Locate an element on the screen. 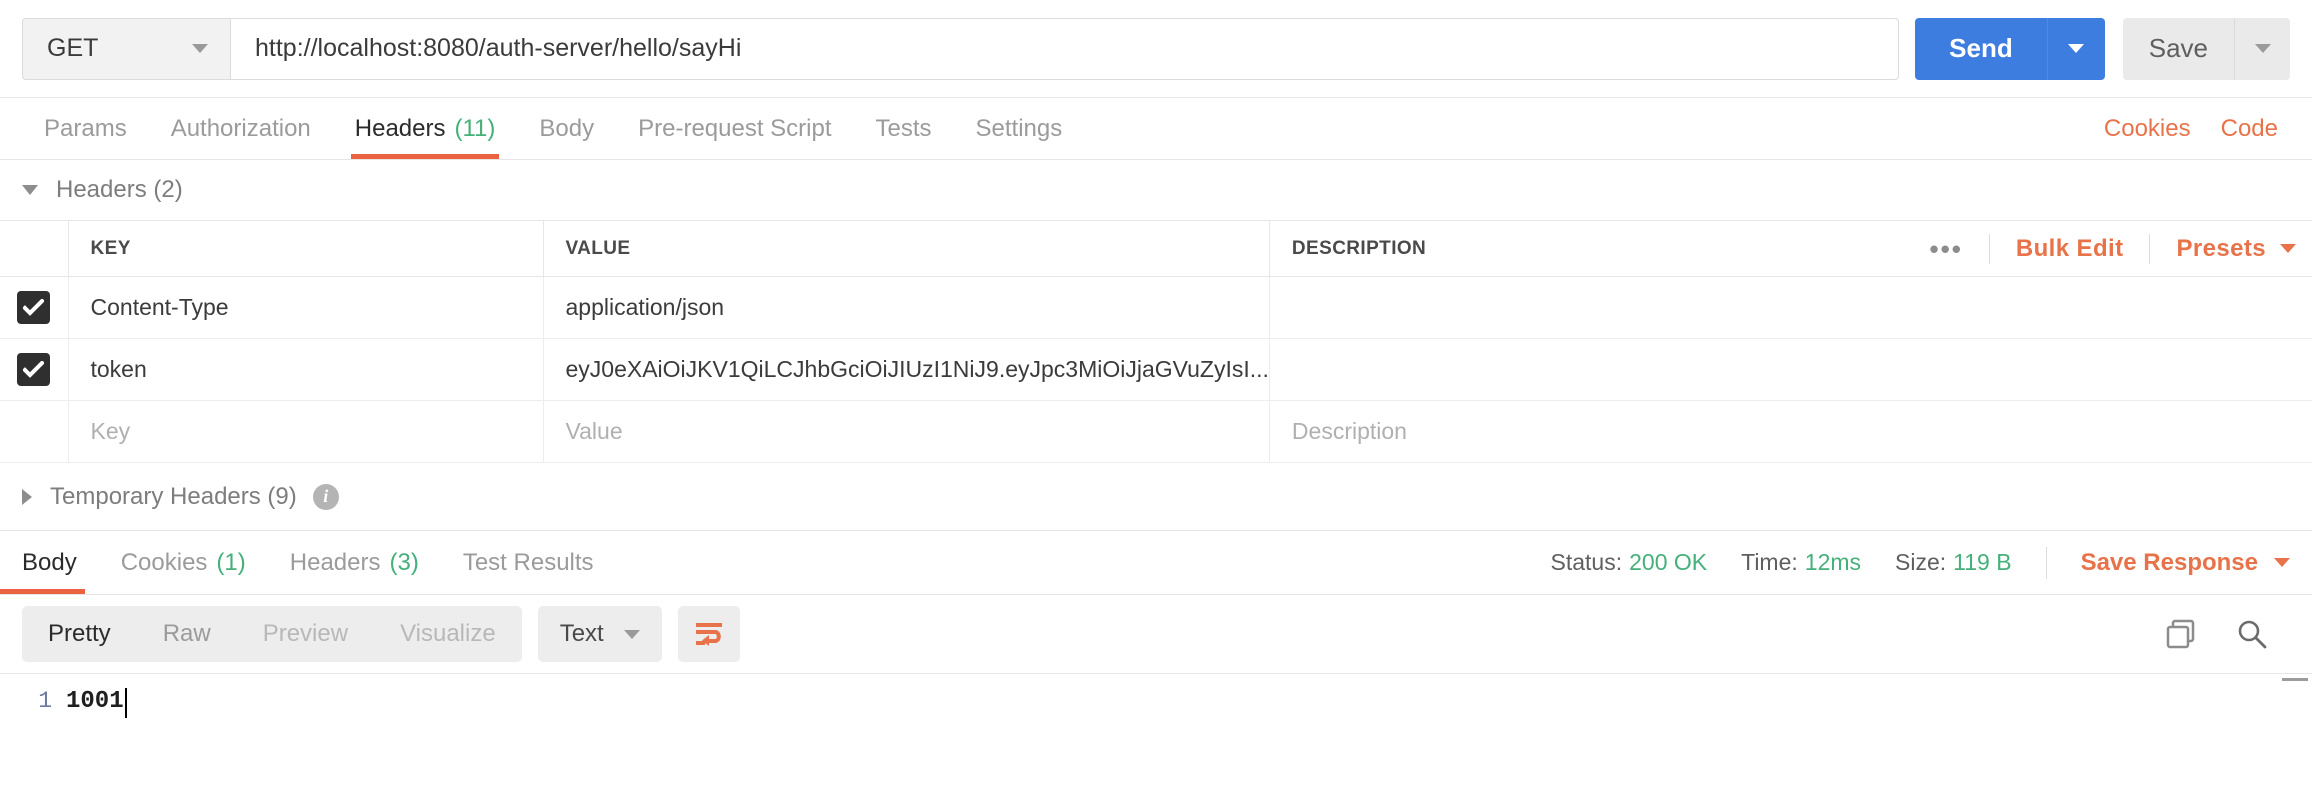 This screenshot has width=2312, height=786. save-button-group: Save is located at coordinates (2206, 48).